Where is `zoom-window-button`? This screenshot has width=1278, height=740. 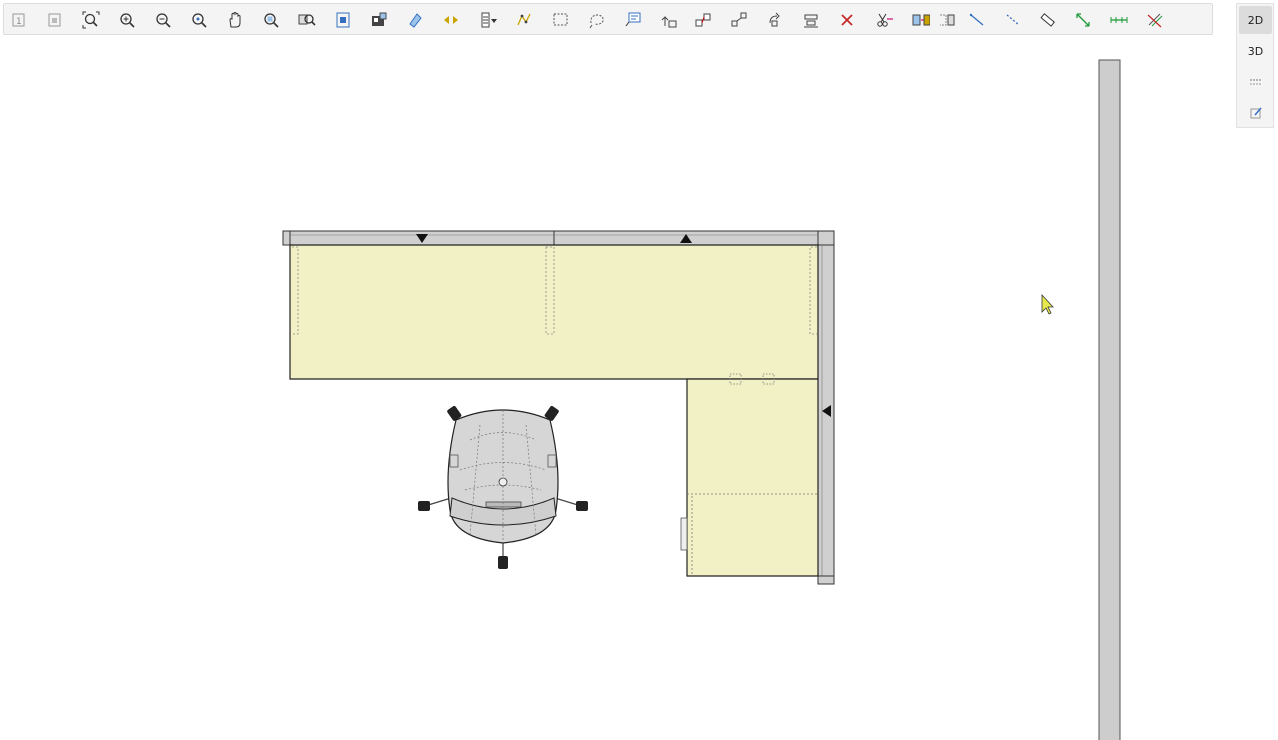 zoom-window-button is located at coordinates (271, 20).